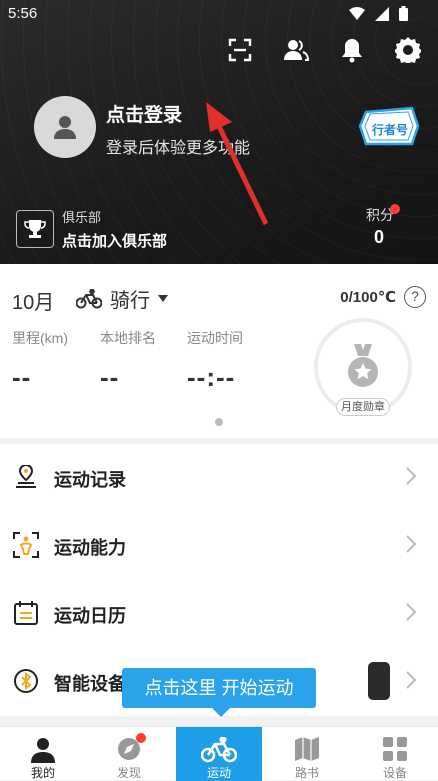 This screenshot has height=781, width=438. What do you see at coordinates (394, 773) in the screenshot?
I see `tab-label: 设备` at bounding box center [394, 773].